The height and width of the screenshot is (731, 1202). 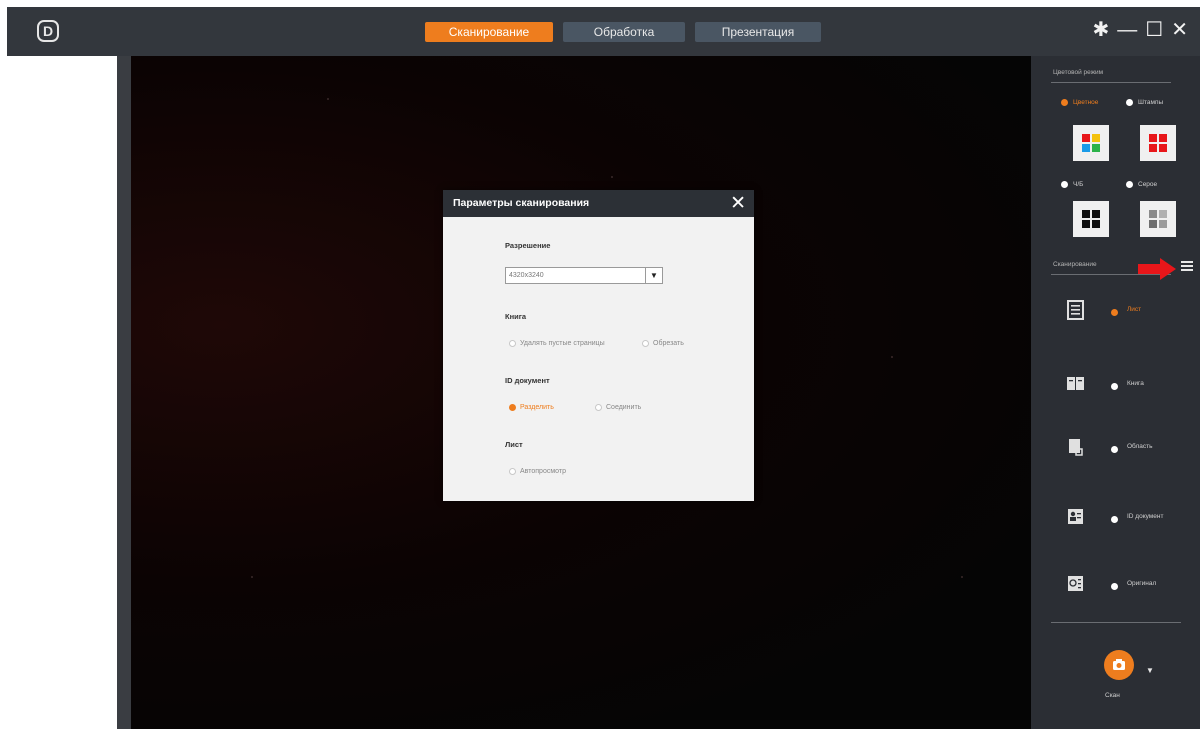 I want to click on scan-settings-menu-icon, so click(x=1187, y=267).